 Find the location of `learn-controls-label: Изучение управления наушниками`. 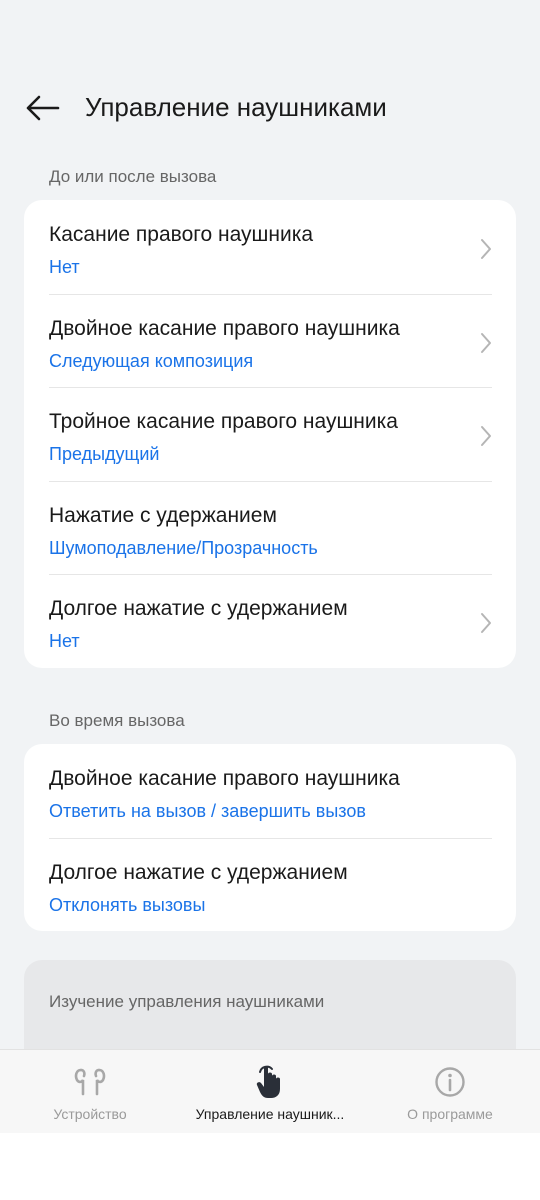

learn-controls-label: Изучение управления наушниками is located at coordinates (187, 1001).